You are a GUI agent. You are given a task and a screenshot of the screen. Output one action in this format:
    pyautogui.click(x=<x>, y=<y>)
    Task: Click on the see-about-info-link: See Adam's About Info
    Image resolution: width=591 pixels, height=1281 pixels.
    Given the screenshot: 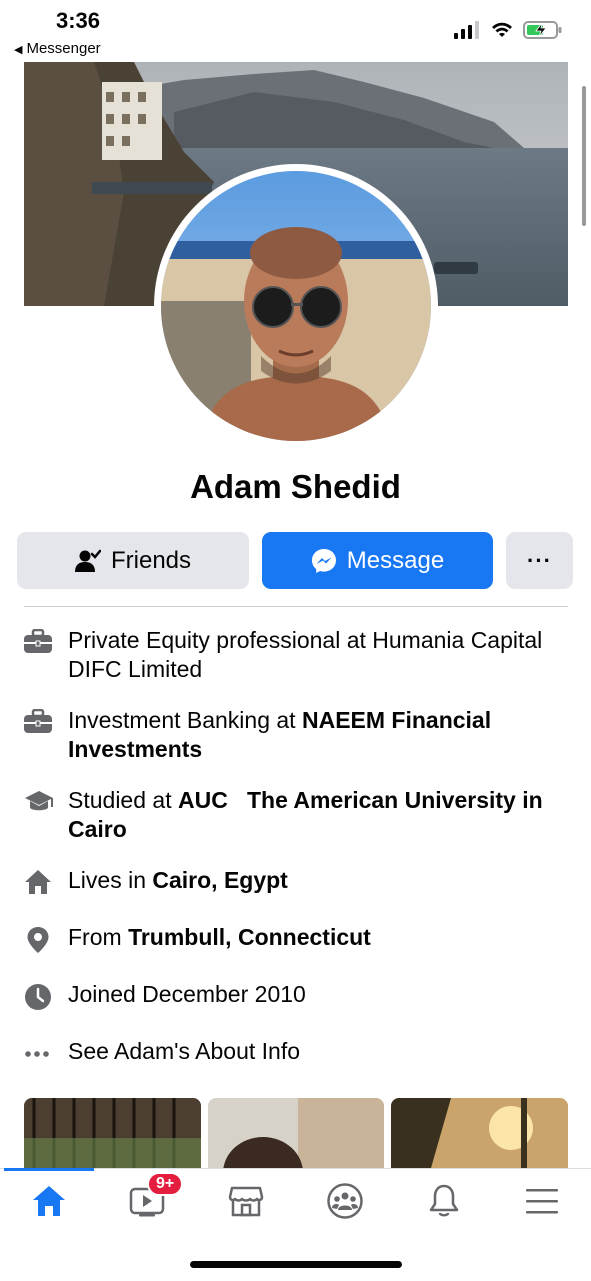 What is the action you would take?
    pyautogui.click(x=300, y=1055)
    